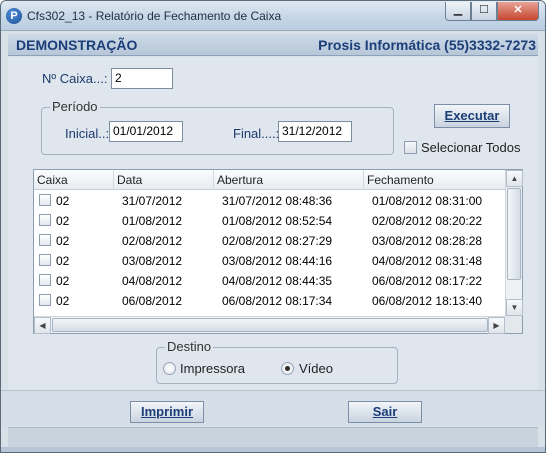  Describe the element at coordinates (152, 201) in the screenshot. I see `data-cell: 31/07/2012` at that location.